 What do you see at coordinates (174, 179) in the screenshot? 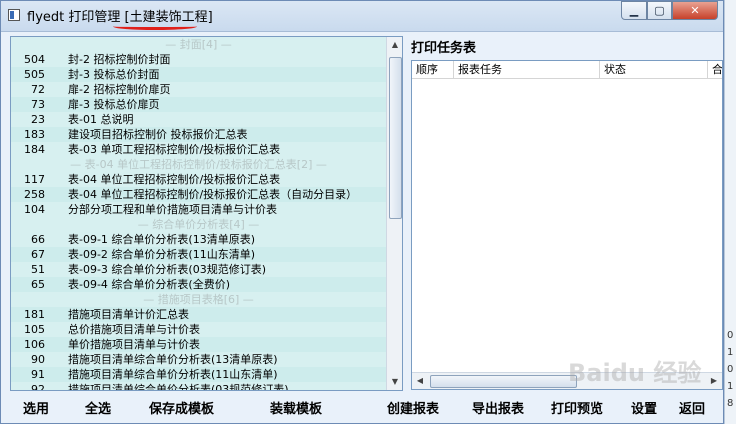
I see `report-name: 表-04 单位工程招标控制价/投标报价汇总表` at bounding box center [174, 179].